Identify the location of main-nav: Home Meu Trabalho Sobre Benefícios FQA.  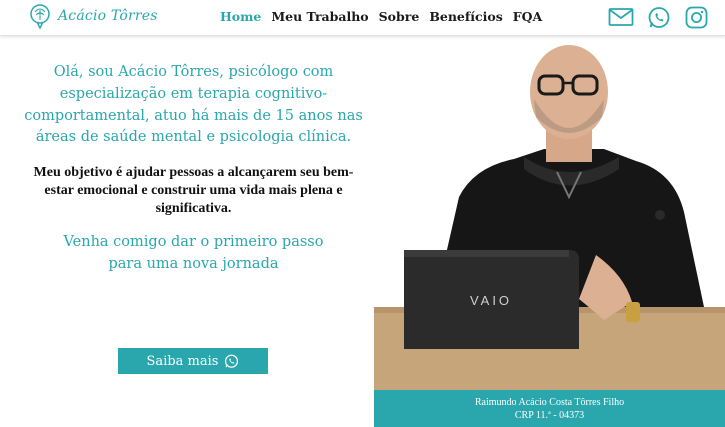
(386, 16).